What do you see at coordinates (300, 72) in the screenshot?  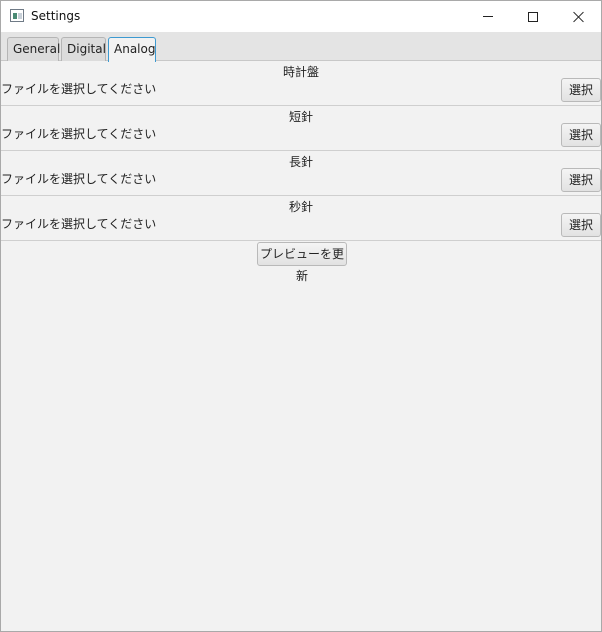 I see `section-title: 時計盤` at bounding box center [300, 72].